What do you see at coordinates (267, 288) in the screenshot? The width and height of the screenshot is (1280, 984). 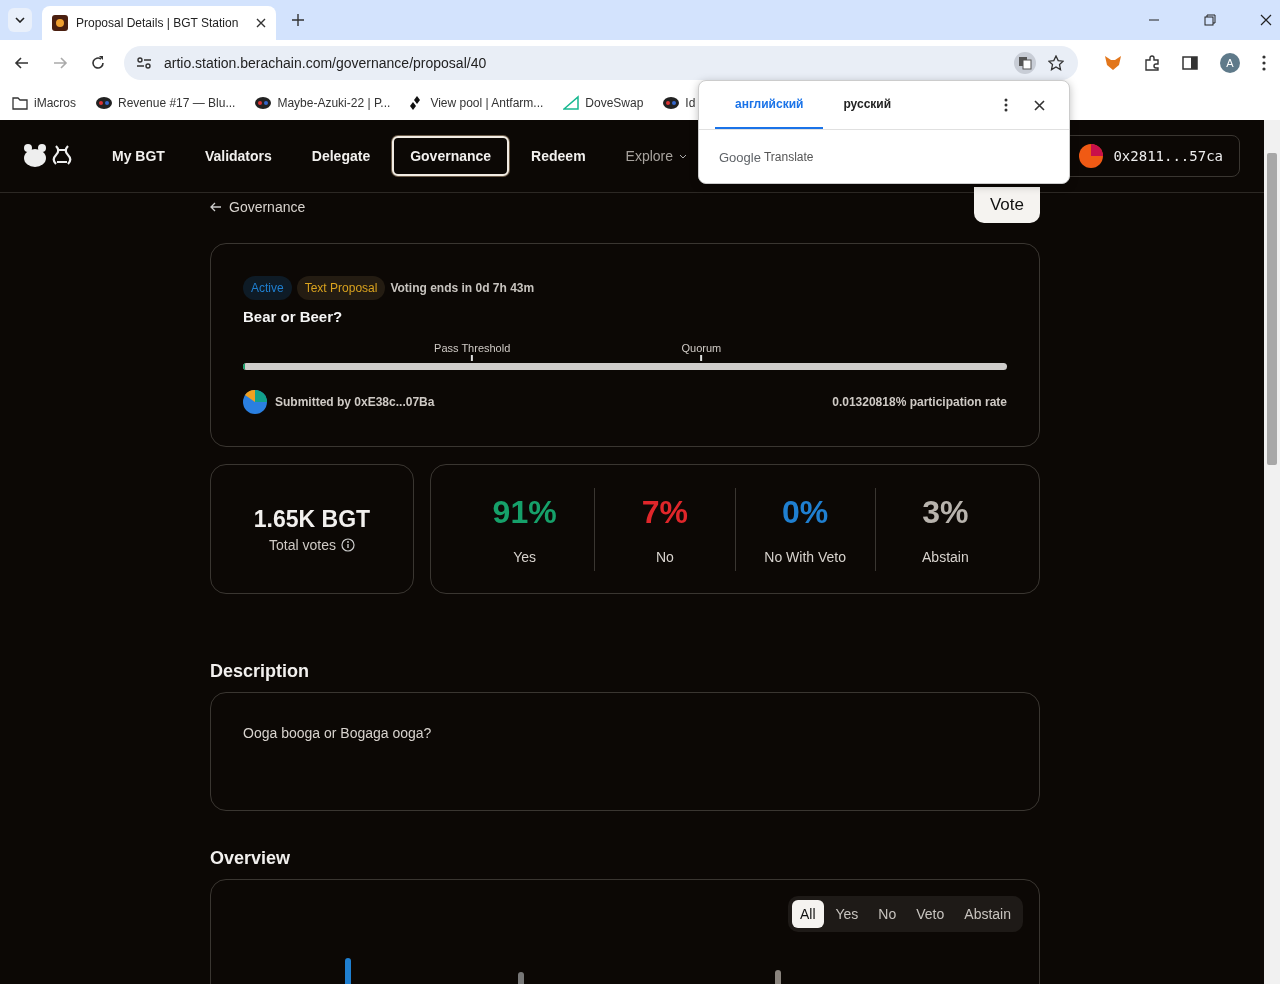 I see `status-badge: Active` at bounding box center [267, 288].